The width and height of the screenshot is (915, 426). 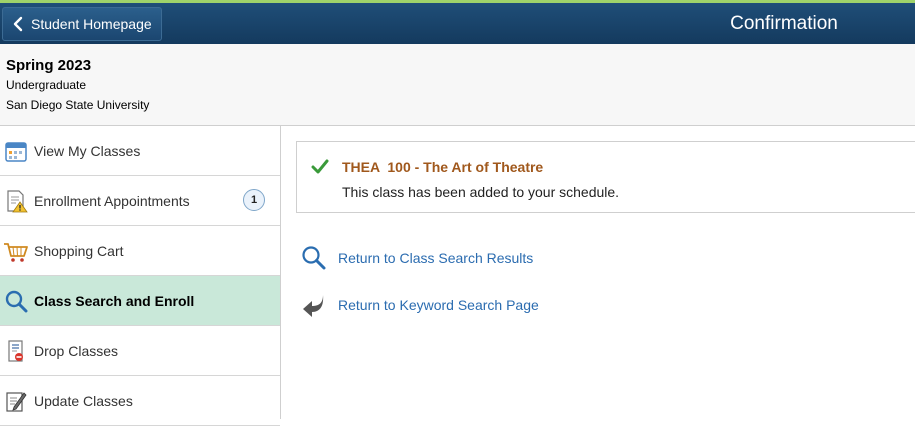 I want to click on sidebar-item-label: Class Search and Enroll, so click(x=114, y=300).